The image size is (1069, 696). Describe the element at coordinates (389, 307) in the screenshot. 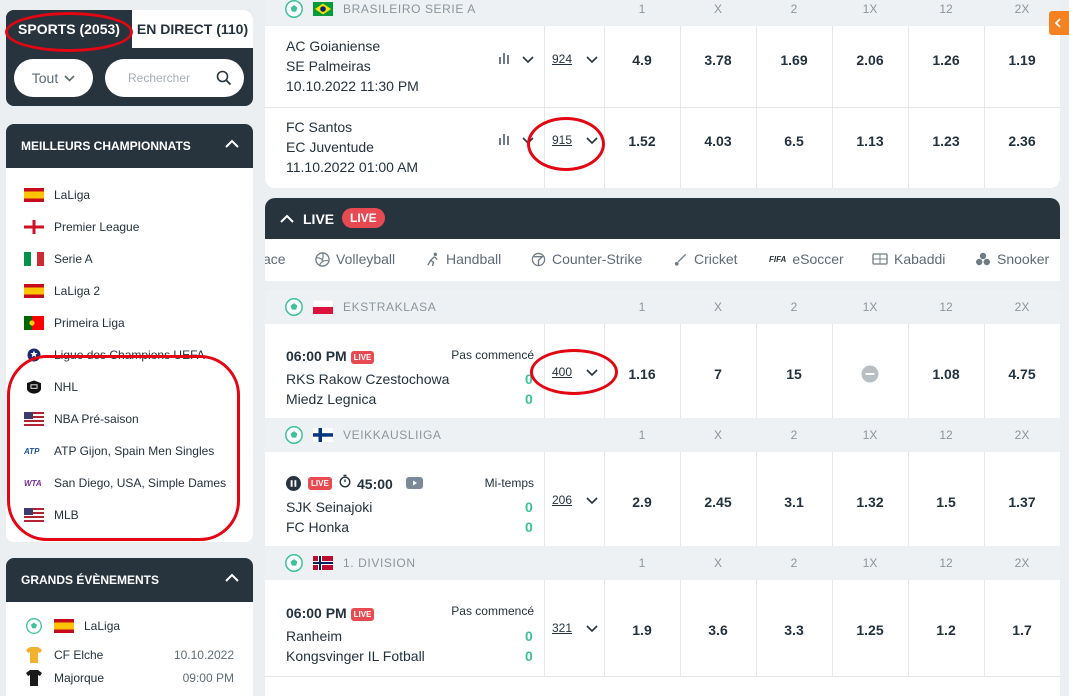

I see `league-name: EKSTRAKLASA` at that location.